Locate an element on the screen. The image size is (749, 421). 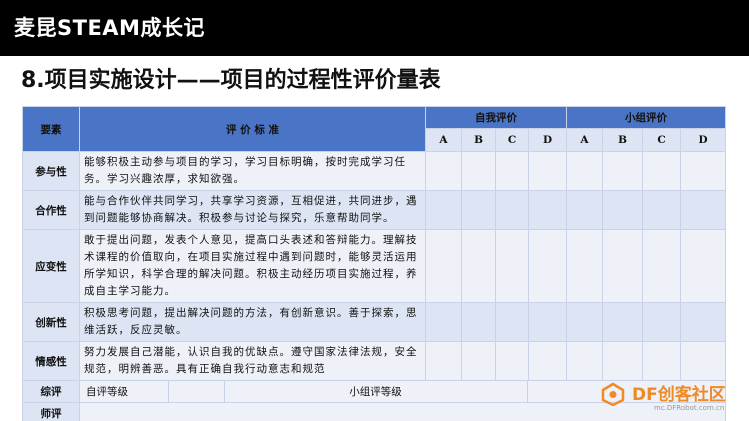
top-title-bar: 麦昆STEAM成长记 is located at coordinates (374, 28).